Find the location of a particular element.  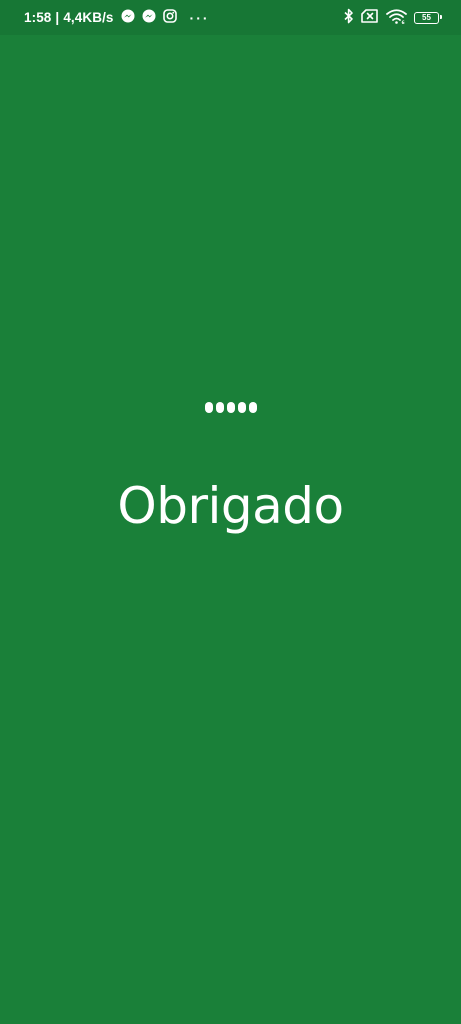

battery-icon: 55 is located at coordinates (428, 17).